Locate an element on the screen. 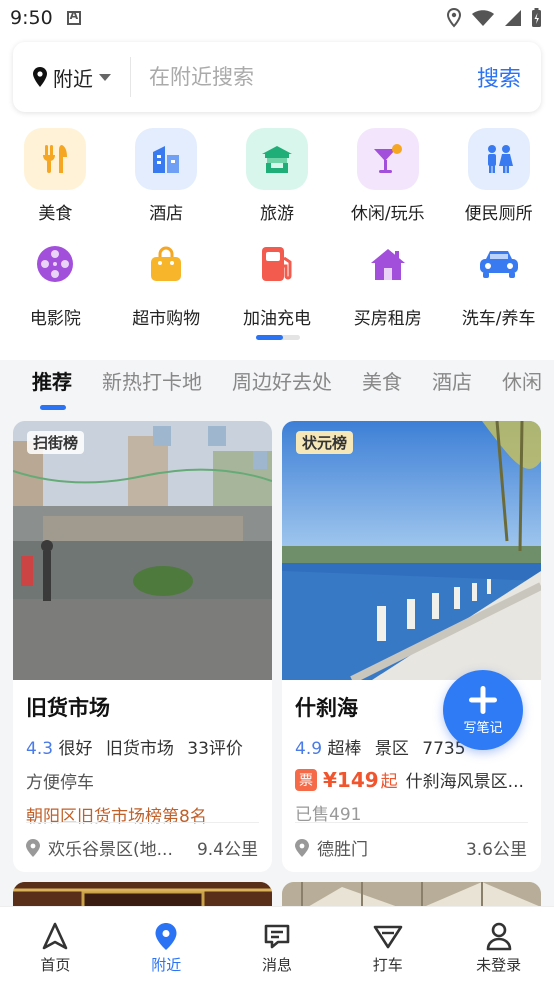  plus-icon is located at coordinates (483, 699).